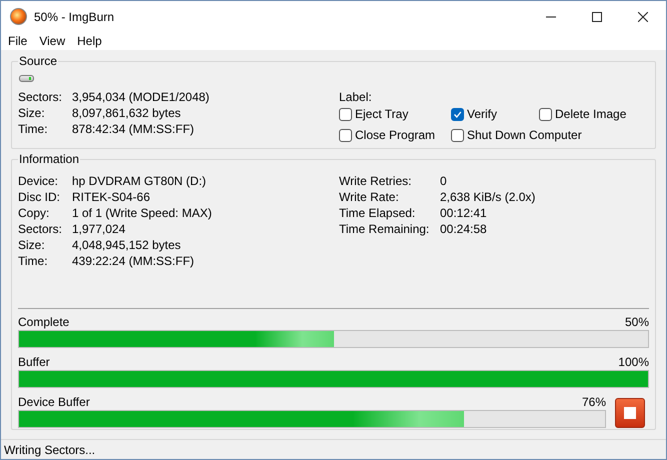  What do you see at coordinates (597, 17) in the screenshot?
I see `maximize-icon` at bounding box center [597, 17].